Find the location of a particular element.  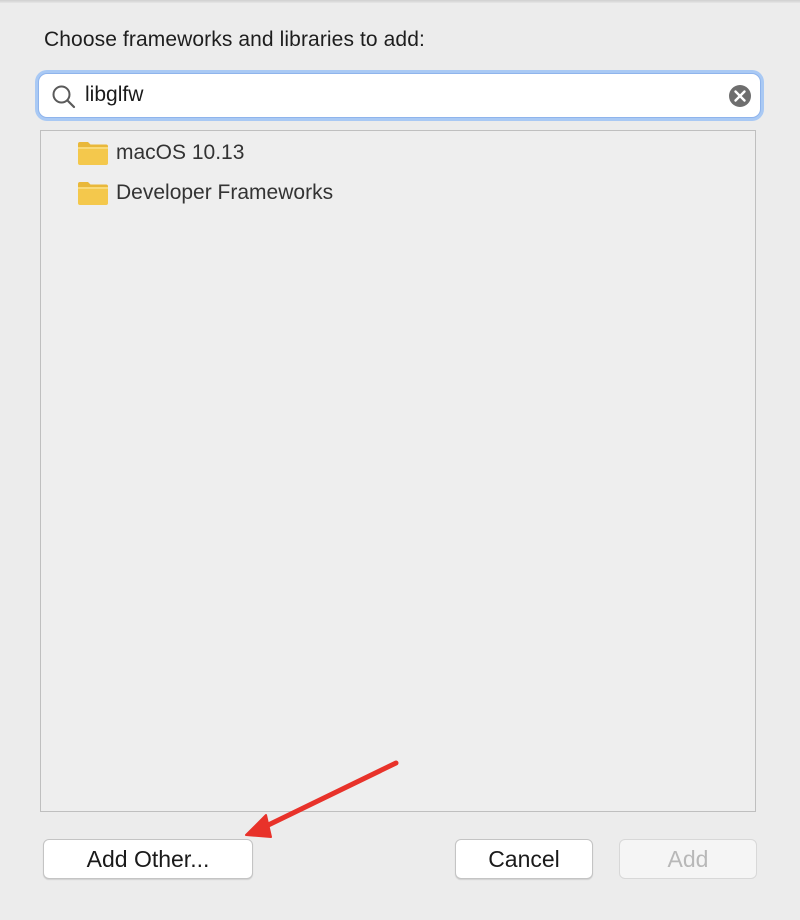

annotation-arrow is located at coordinates (322, 799).